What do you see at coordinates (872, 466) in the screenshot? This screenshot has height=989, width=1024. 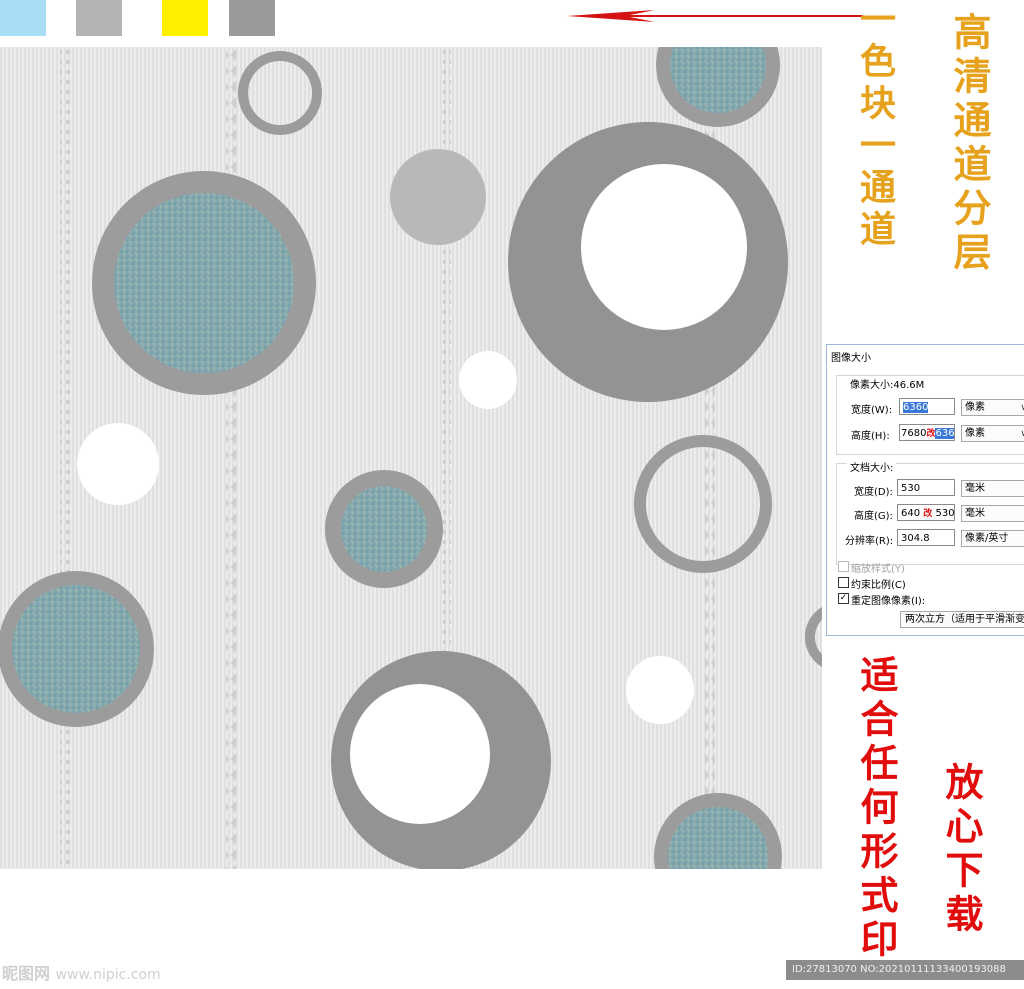 I see `document-size-label: 文档大小:` at bounding box center [872, 466].